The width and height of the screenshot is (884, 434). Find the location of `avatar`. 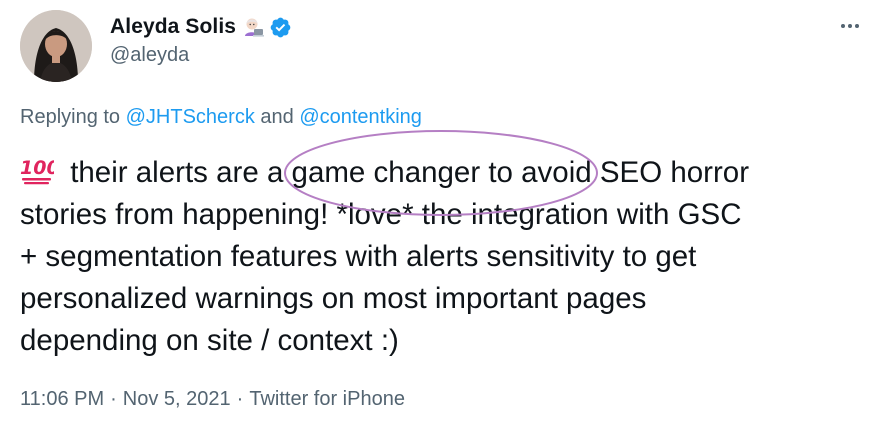

avatar is located at coordinates (56, 46).